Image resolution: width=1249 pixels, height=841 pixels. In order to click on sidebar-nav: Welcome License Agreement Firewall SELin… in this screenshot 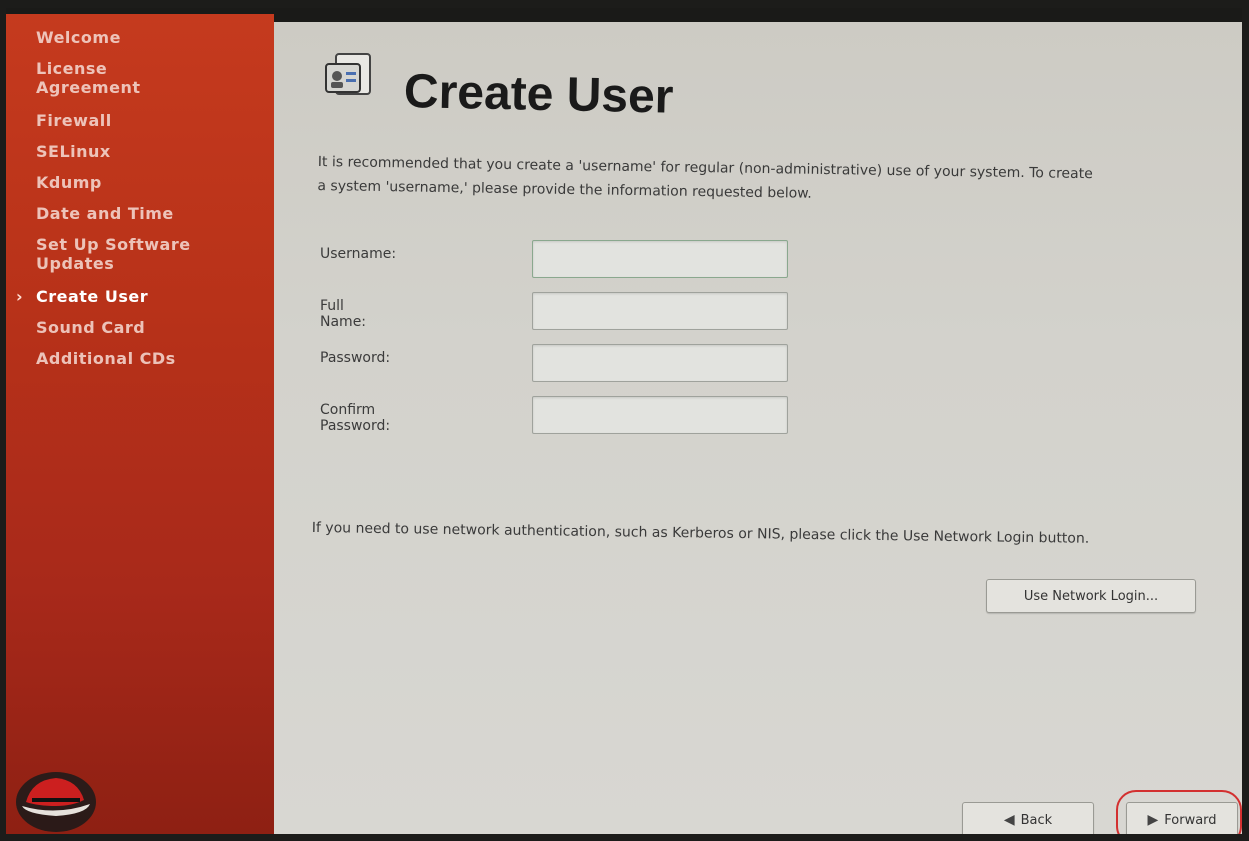, I will do `click(140, 204)`.